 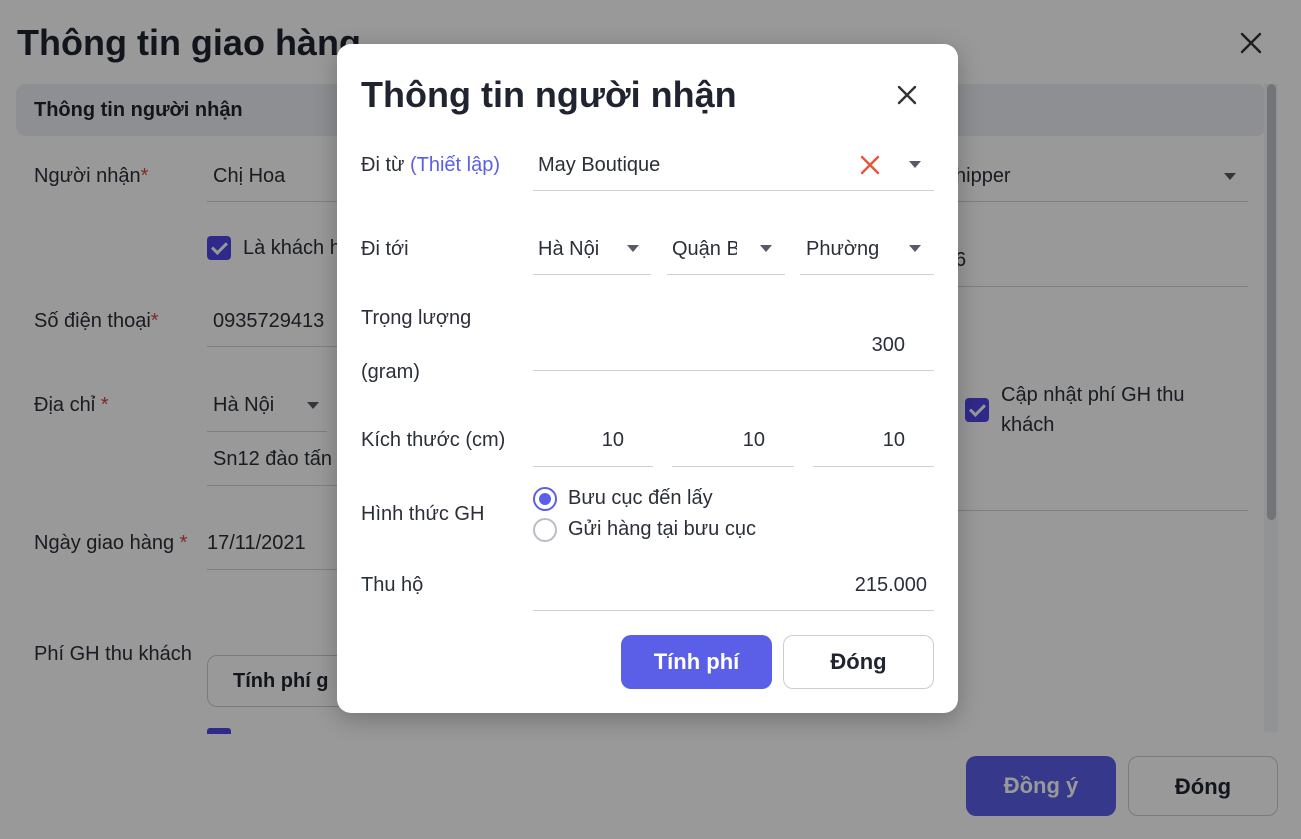 What do you see at coordinates (696, 662) in the screenshot?
I see `calculate-fee-button: Tính phí` at bounding box center [696, 662].